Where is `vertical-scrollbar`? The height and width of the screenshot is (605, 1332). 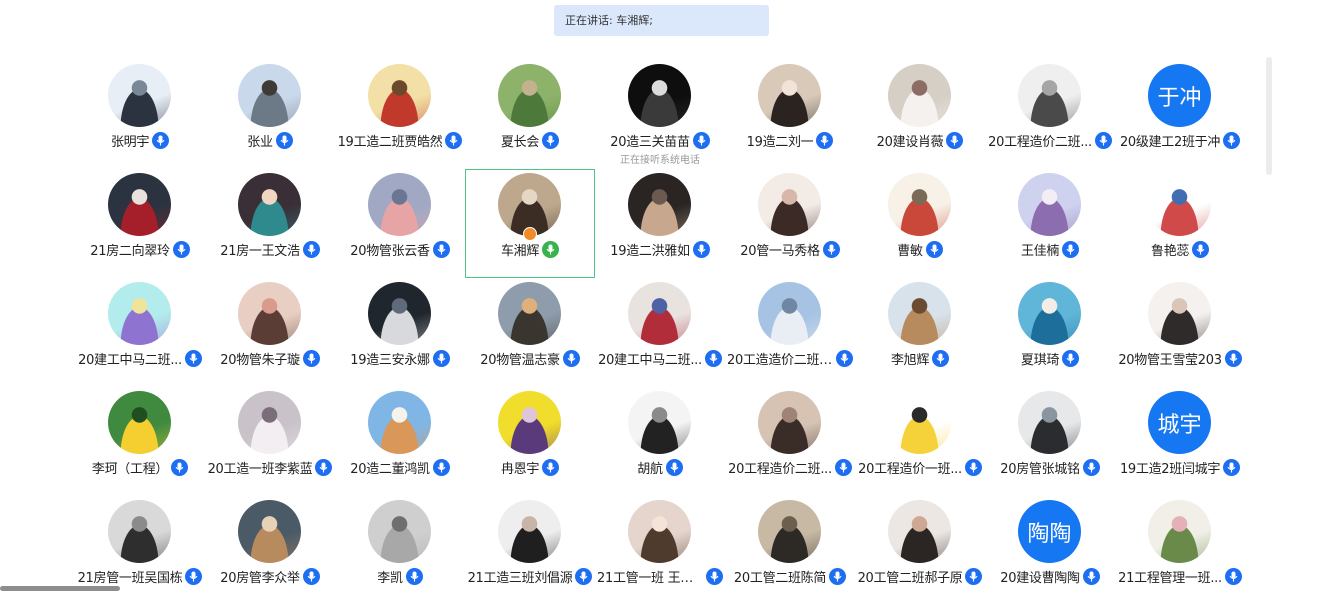 vertical-scrollbar is located at coordinates (1269, 116).